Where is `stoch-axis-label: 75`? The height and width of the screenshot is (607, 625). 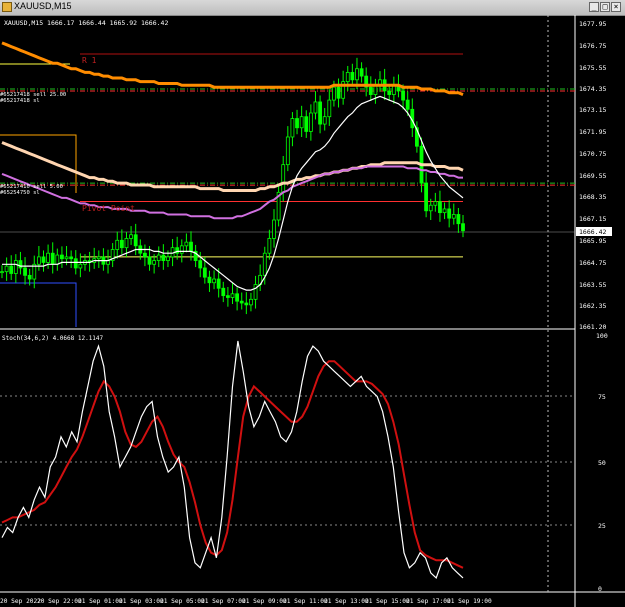
stoch-axis-label: 75 is located at coordinates (602, 397).